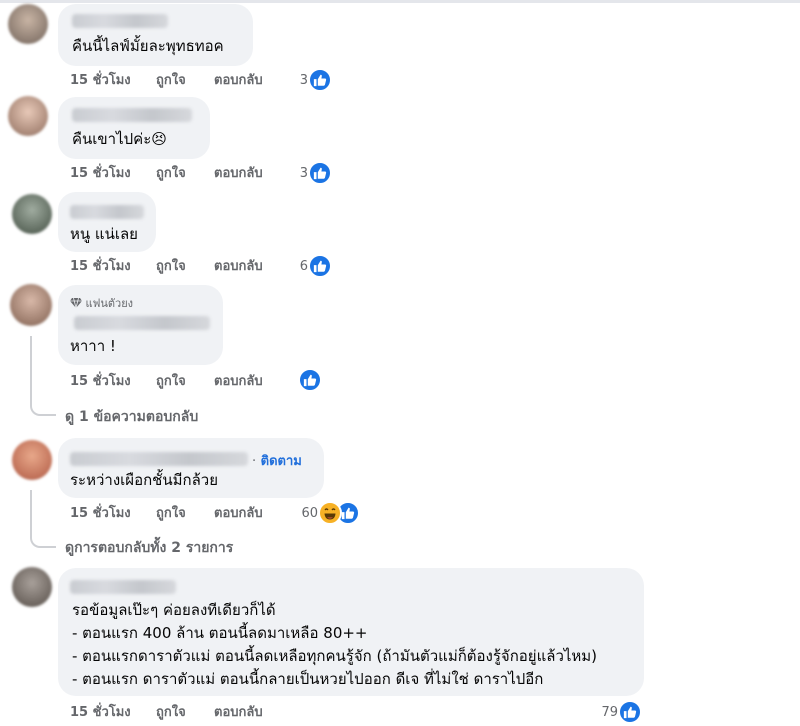 The height and width of the screenshot is (726, 800). Describe the element at coordinates (119, 139) in the screenshot. I see `comment-text: คืนเขาไปค่ะ😣` at that location.